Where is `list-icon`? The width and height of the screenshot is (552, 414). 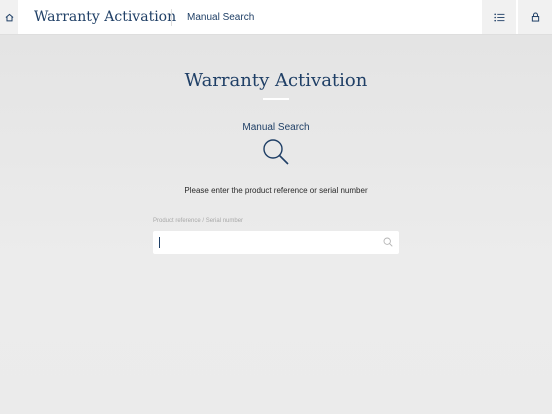 list-icon is located at coordinates (498, 17).